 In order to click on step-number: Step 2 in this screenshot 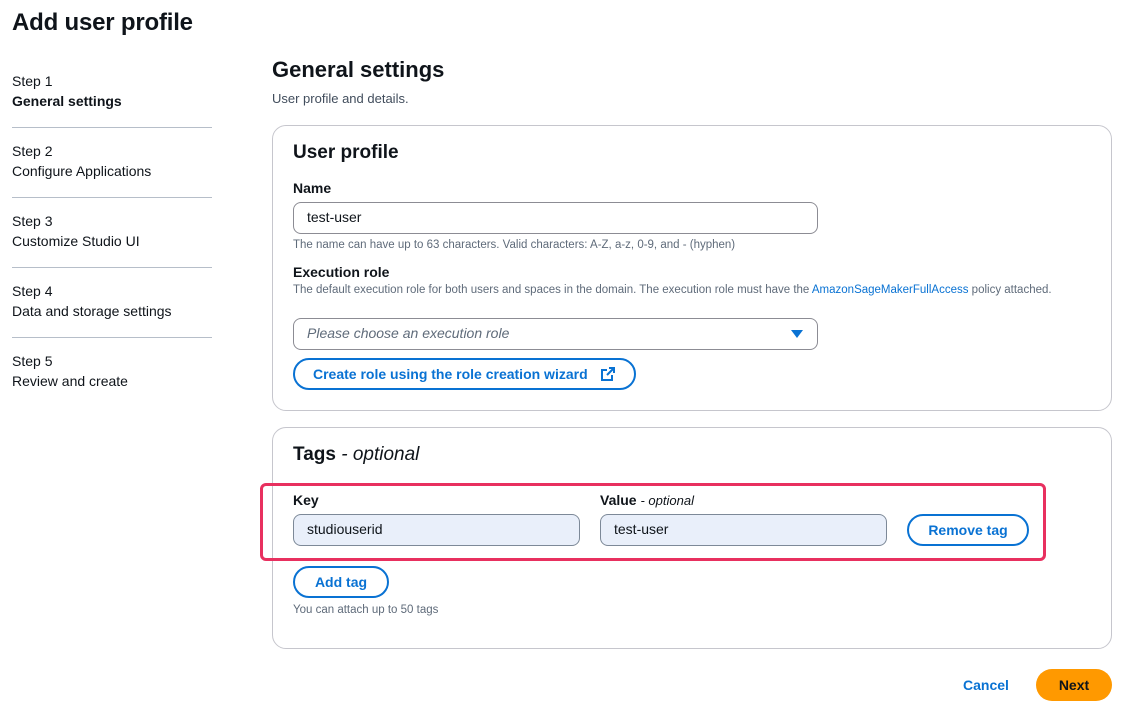, I will do `click(32, 151)`.